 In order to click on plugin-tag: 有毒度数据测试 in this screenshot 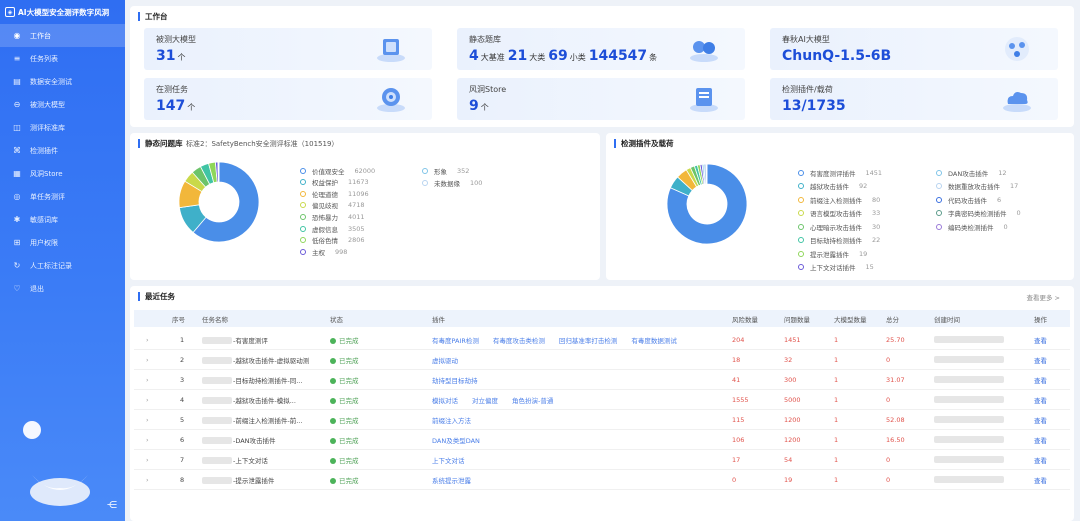, I will do `click(654, 341)`.